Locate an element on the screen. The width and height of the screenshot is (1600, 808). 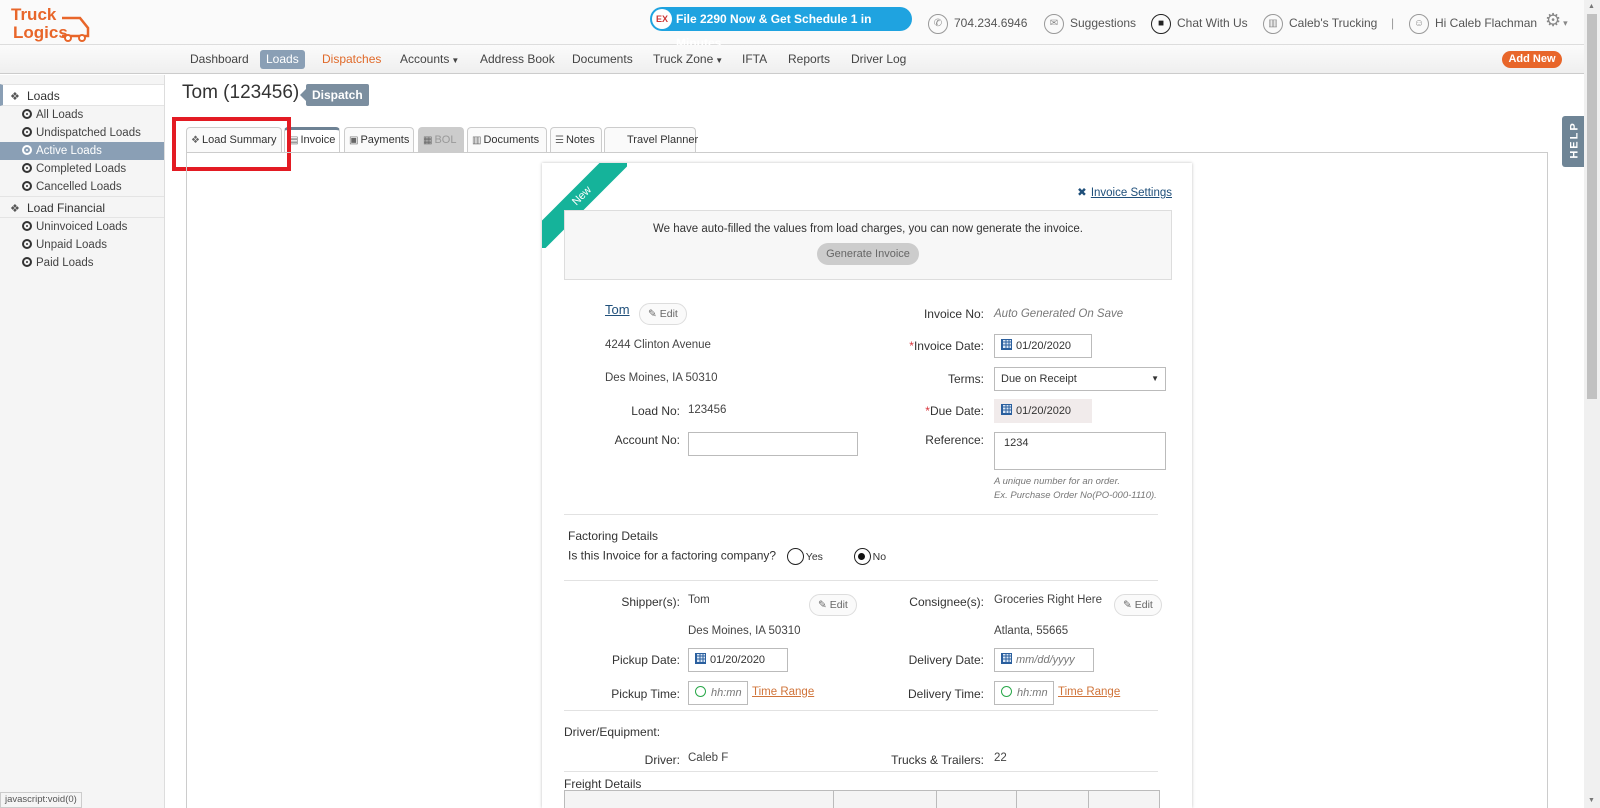
sidebar-group-load-financial: ❖ Load Financial is located at coordinates (82, 207).